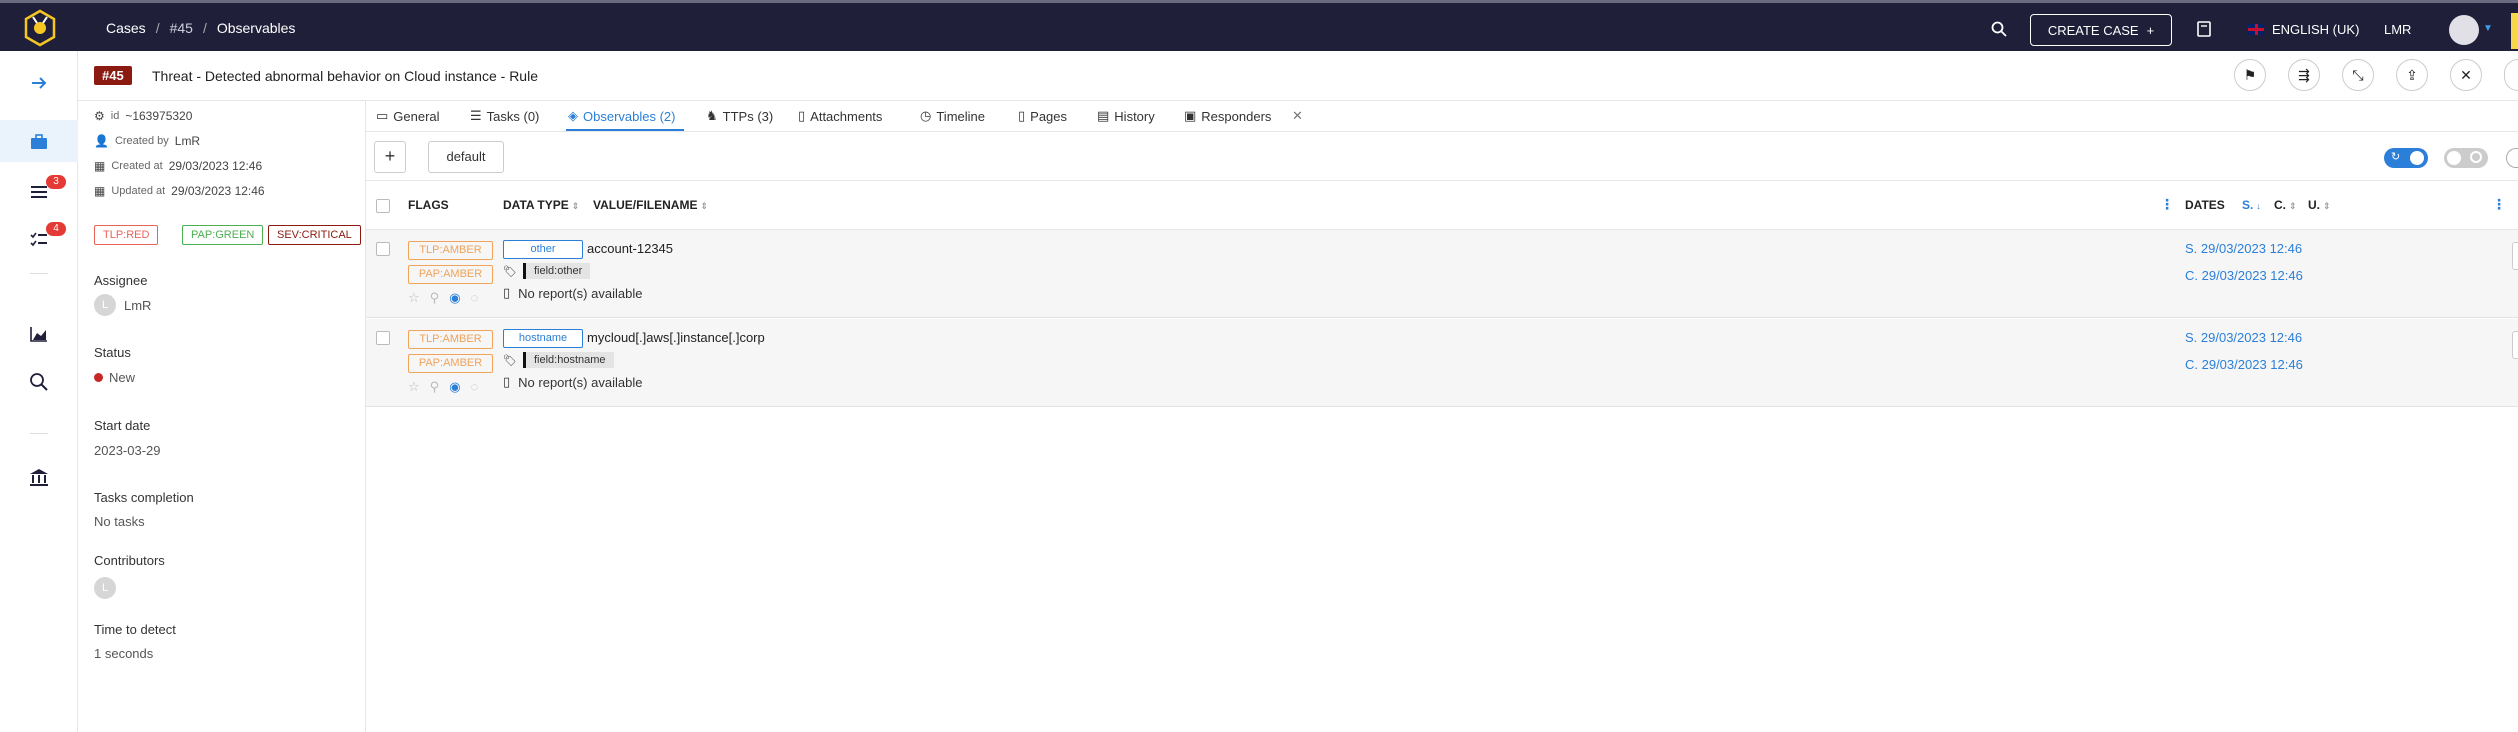 The image size is (2518, 732). What do you see at coordinates (676, 337) in the screenshot?
I see `observable-value: mycloud[.]aws[.]instance[.]corp` at bounding box center [676, 337].